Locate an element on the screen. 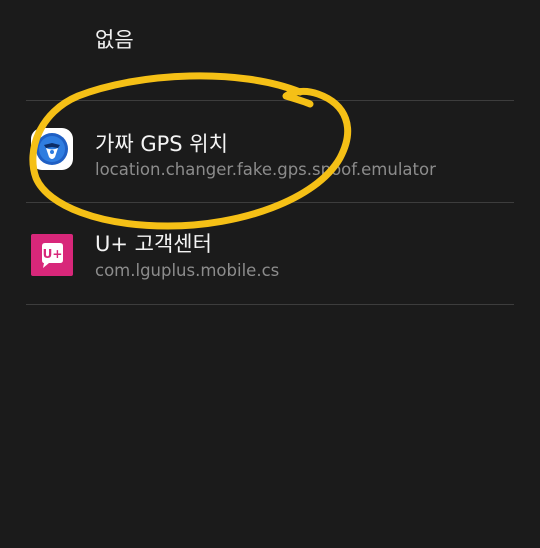 The image size is (540, 548). lguplus-icon-text: U+ is located at coordinates (53, 254).